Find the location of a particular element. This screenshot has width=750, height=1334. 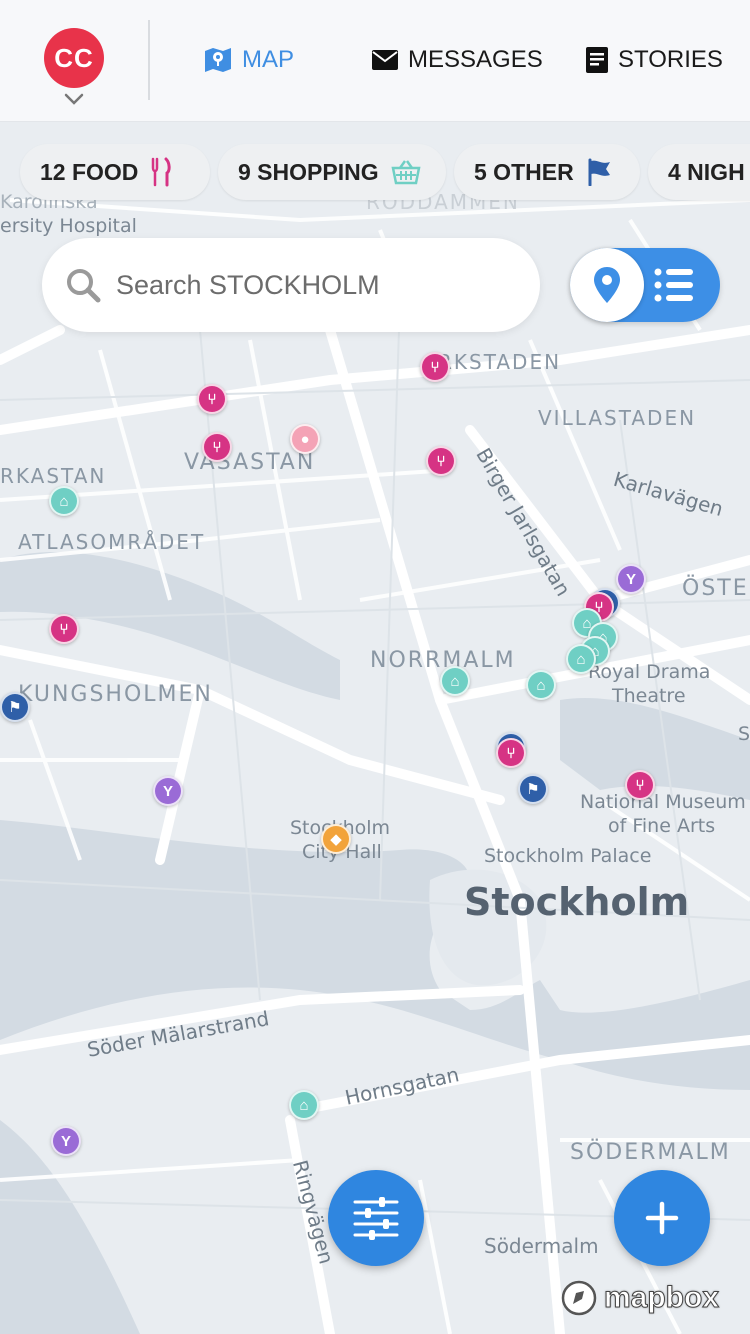

chip-other: 5 OTHER is located at coordinates (547, 172).